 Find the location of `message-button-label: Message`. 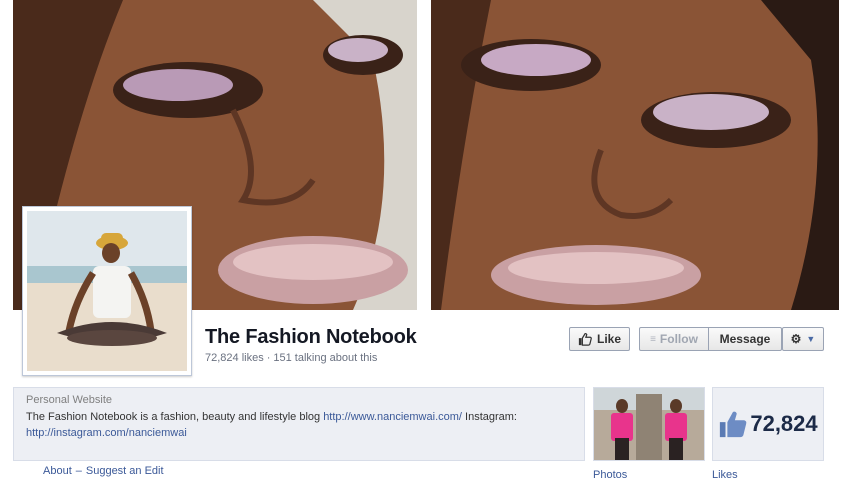

message-button-label: Message is located at coordinates (745, 339).